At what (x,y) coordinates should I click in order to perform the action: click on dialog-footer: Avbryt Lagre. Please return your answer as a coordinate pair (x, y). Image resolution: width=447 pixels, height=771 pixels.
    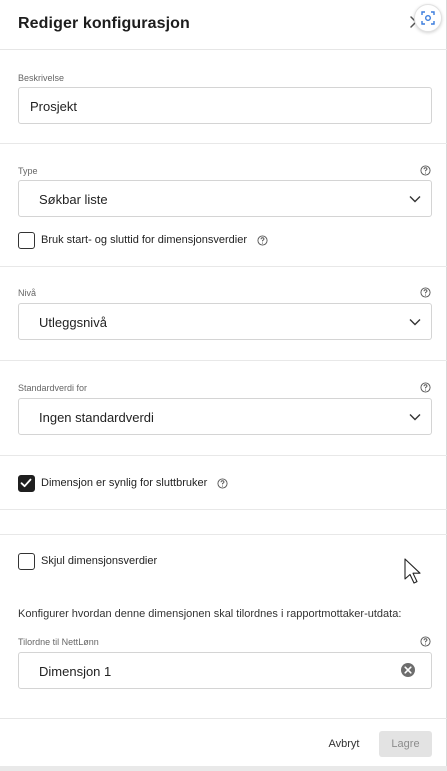
    Looking at the image, I should click on (223, 742).